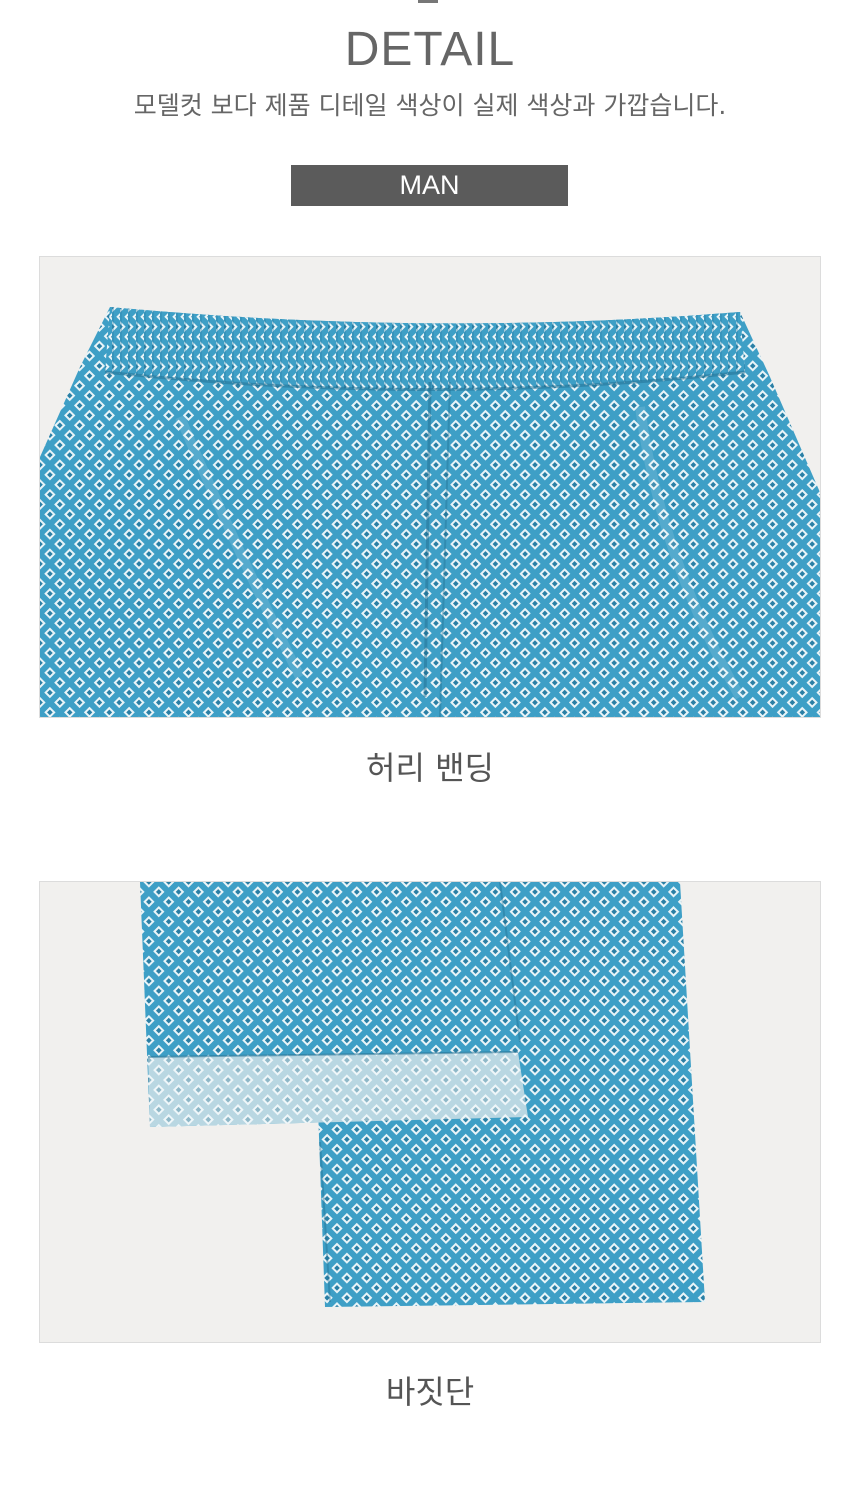  Describe the element at coordinates (430, 49) in the screenshot. I see `page-title: DETAIL` at that location.